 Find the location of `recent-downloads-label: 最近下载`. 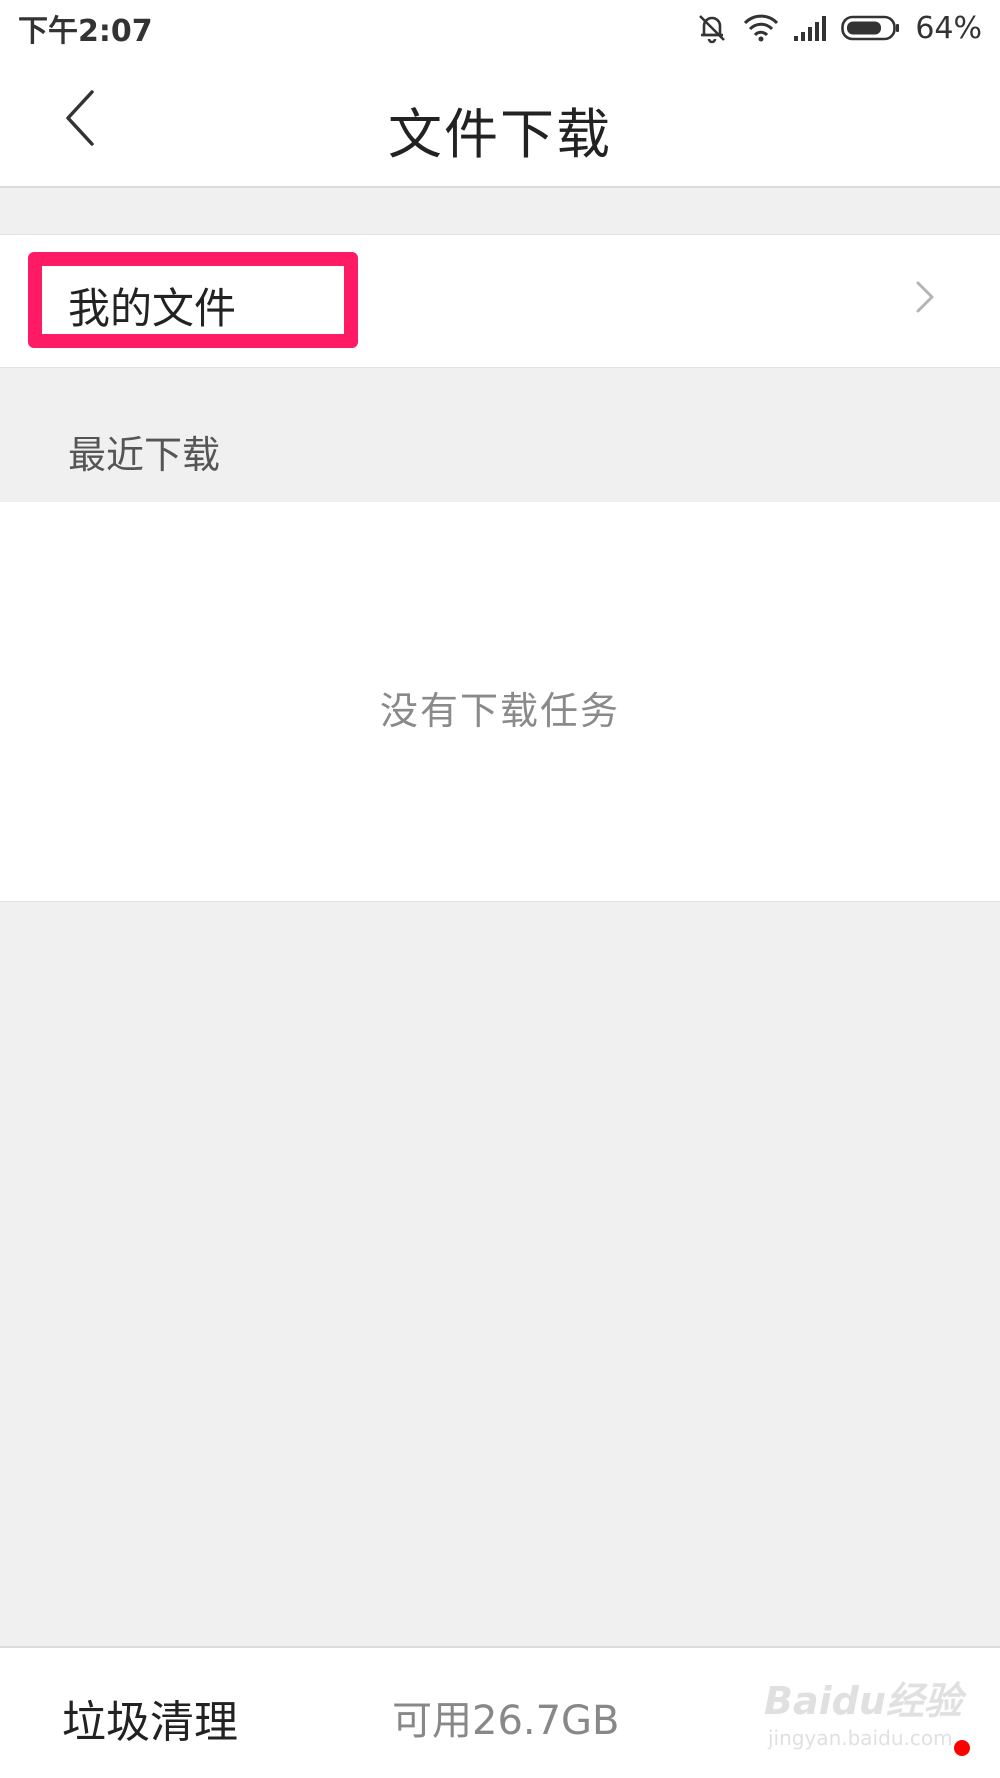

recent-downloads-label: 最近下载 is located at coordinates (144, 455).